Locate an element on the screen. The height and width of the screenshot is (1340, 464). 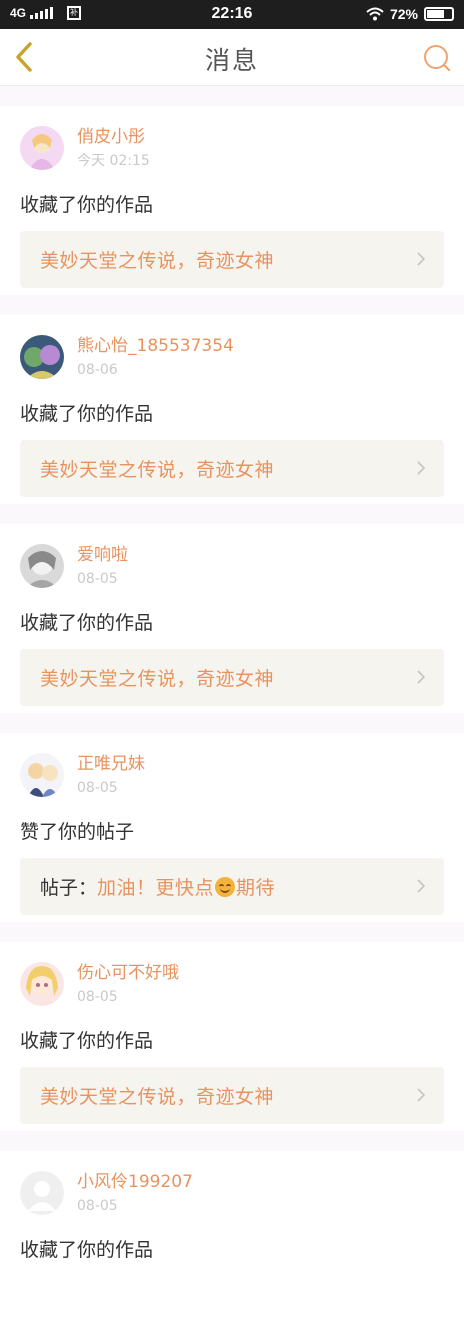
nav-bar: 消息 is located at coordinates (232, 57).